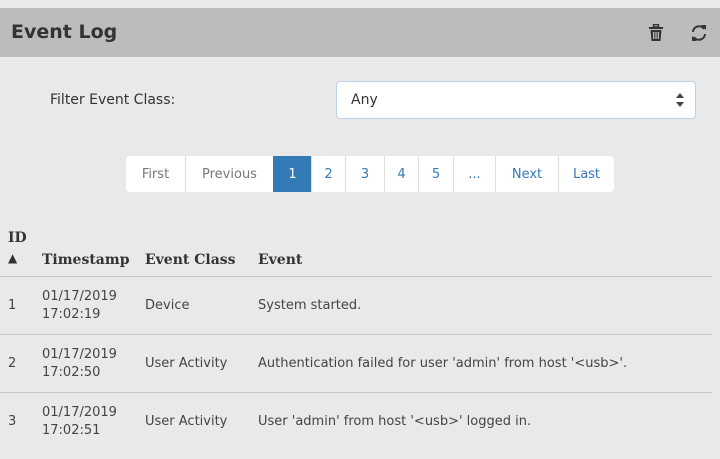 The width and height of the screenshot is (720, 459). What do you see at coordinates (201, 305) in the screenshot?
I see `cell-event-class: Device` at bounding box center [201, 305].